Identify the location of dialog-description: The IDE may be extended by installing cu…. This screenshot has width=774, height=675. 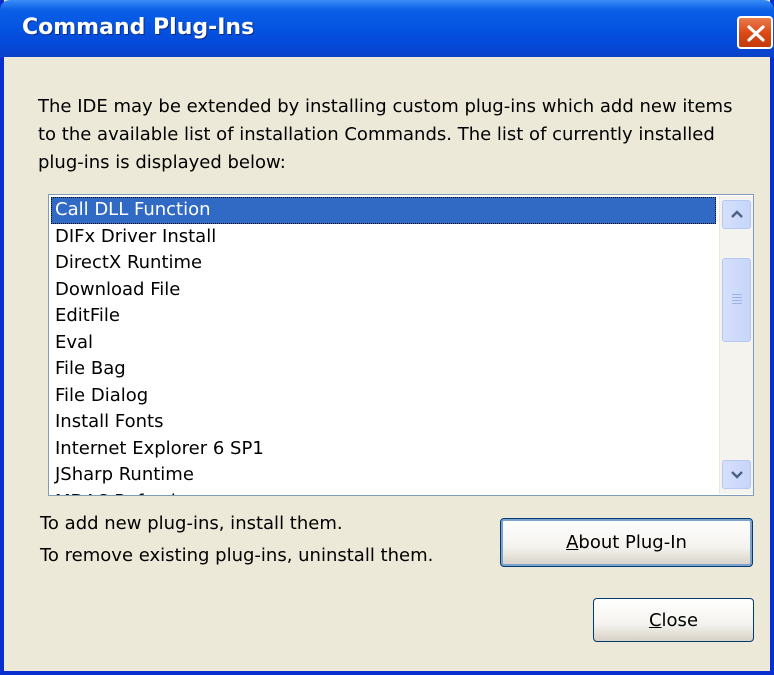
(385, 134).